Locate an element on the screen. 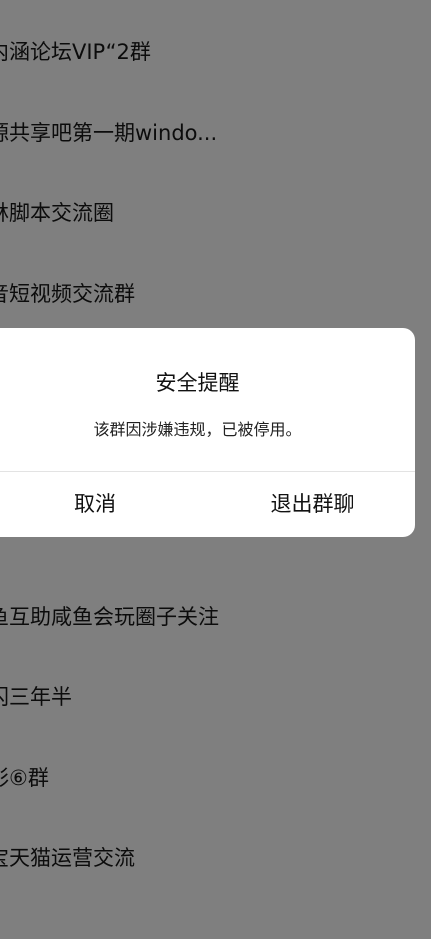  dialog-message: 该群因涉嫌违规，已被停用。 is located at coordinates (197, 429).